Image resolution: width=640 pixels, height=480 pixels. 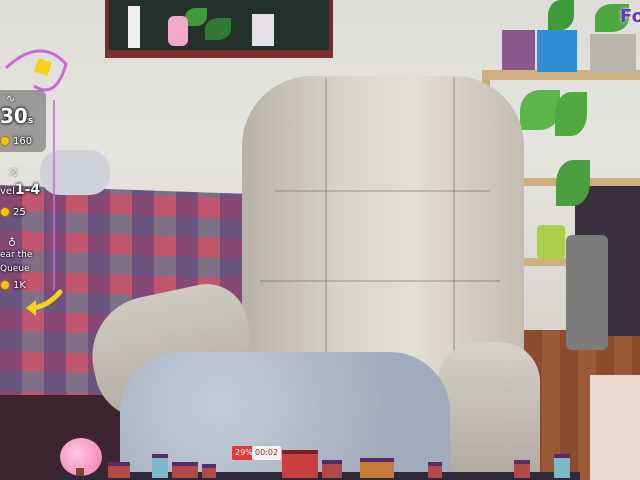 I want to click on time-badge: 00:02, so click(x=267, y=453).